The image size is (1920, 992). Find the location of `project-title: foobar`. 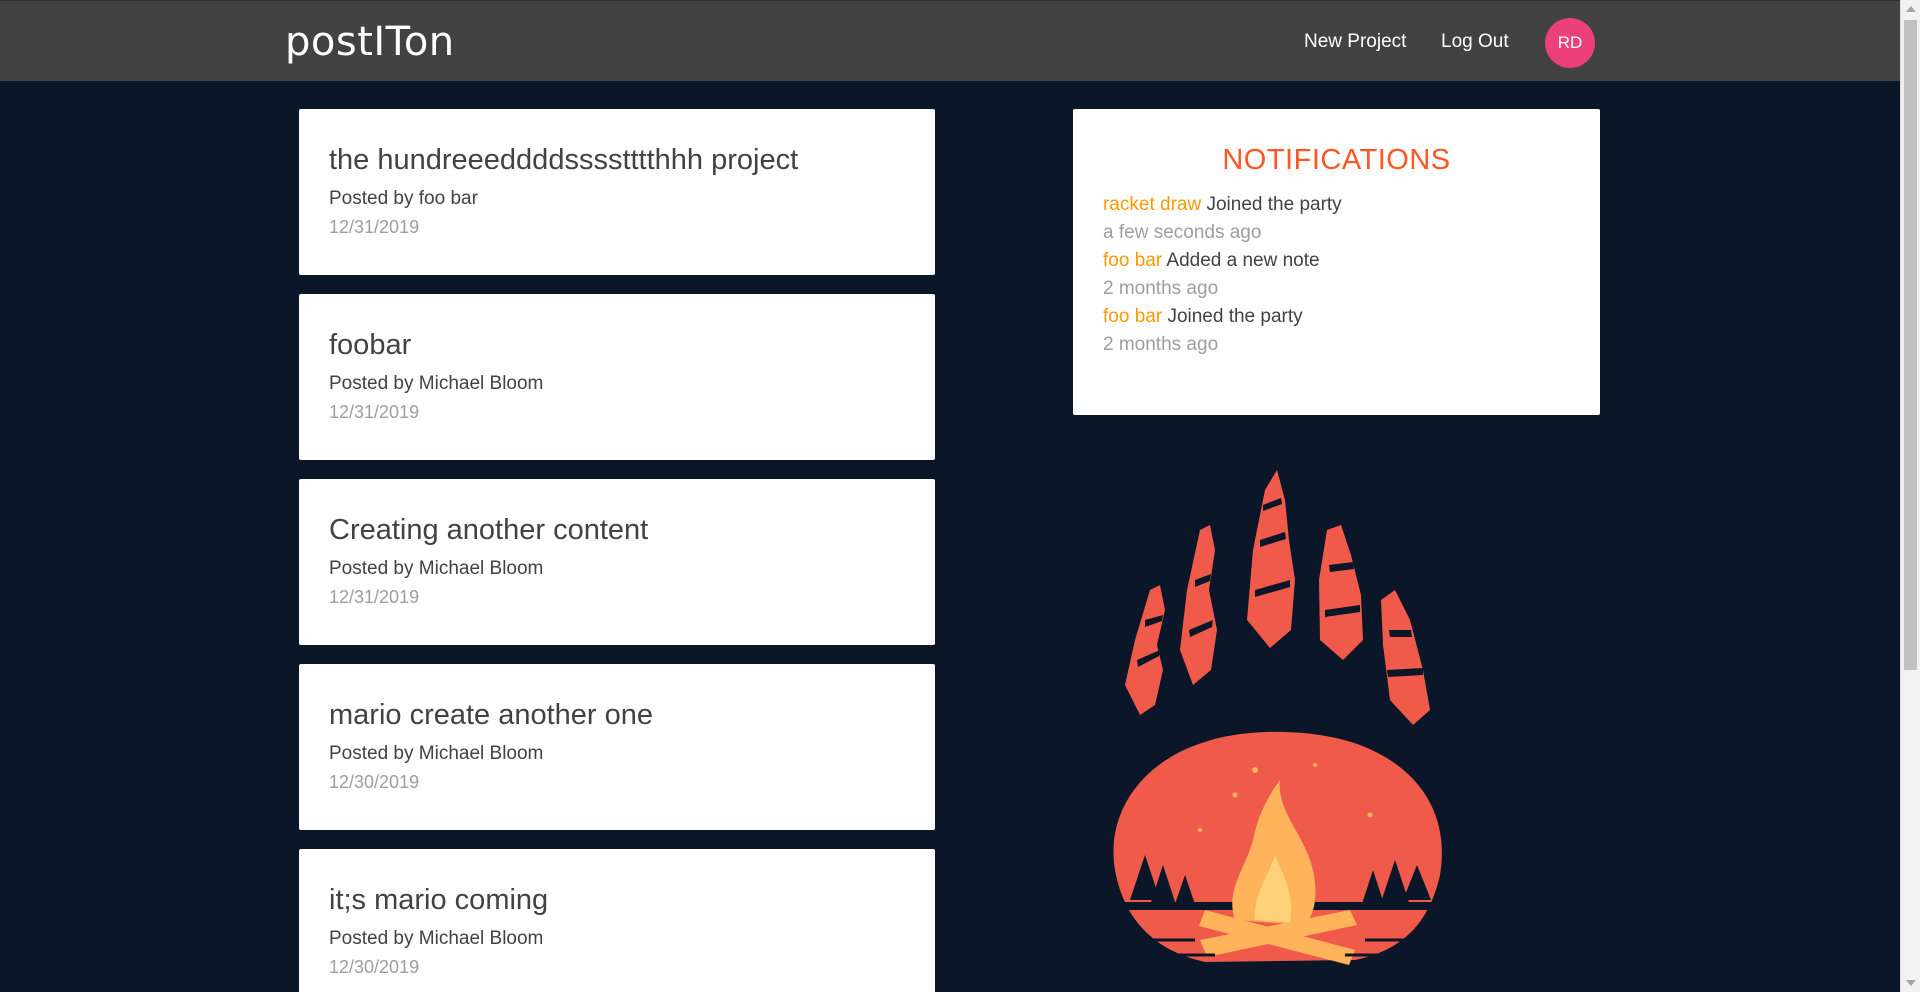

project-title: foobar is located at coordinates (370, 345).